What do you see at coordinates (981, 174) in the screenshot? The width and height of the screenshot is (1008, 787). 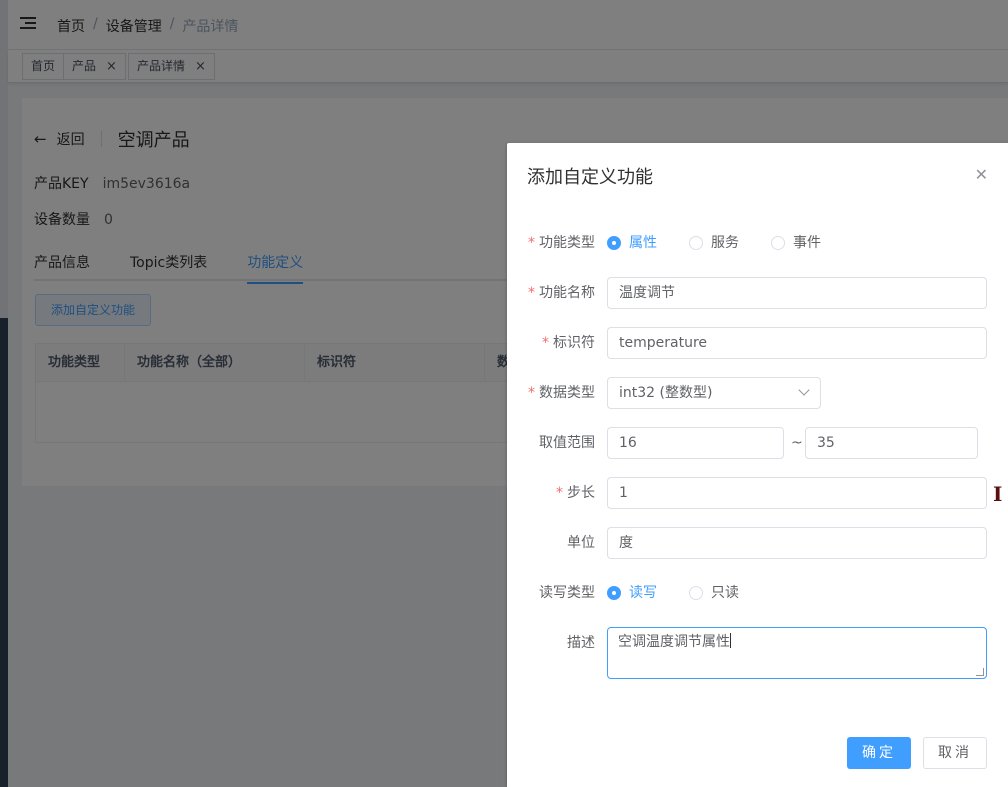 I see `close-icon: ✕` at bounding box center [981, 174].